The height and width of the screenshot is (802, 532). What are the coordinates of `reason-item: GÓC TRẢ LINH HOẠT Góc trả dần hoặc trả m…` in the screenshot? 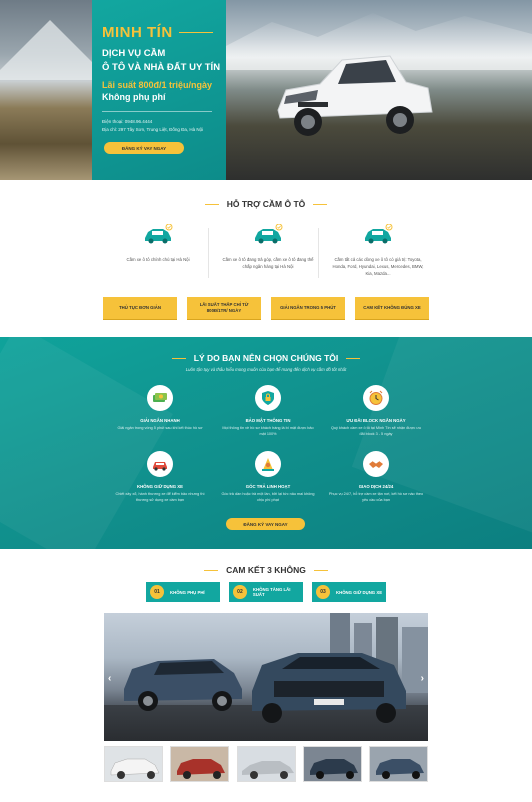 It's located at (268, 477).